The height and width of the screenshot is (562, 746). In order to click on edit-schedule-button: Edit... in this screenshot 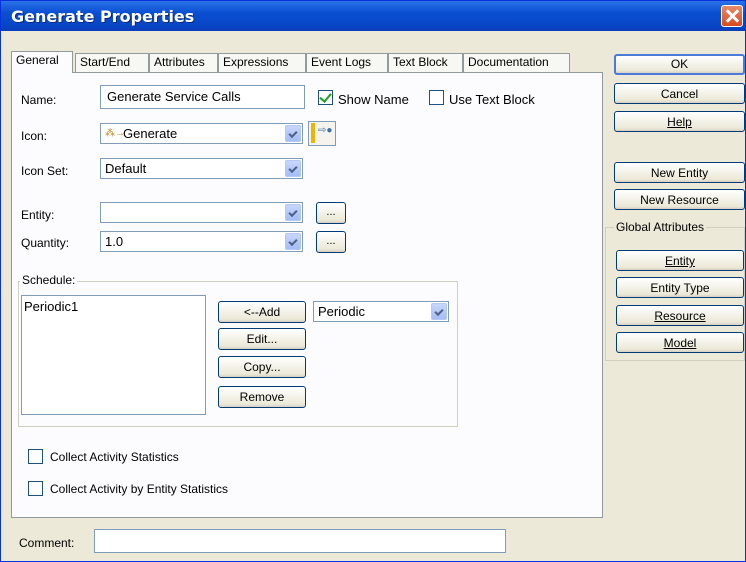, I will do `click(262, 339)`.